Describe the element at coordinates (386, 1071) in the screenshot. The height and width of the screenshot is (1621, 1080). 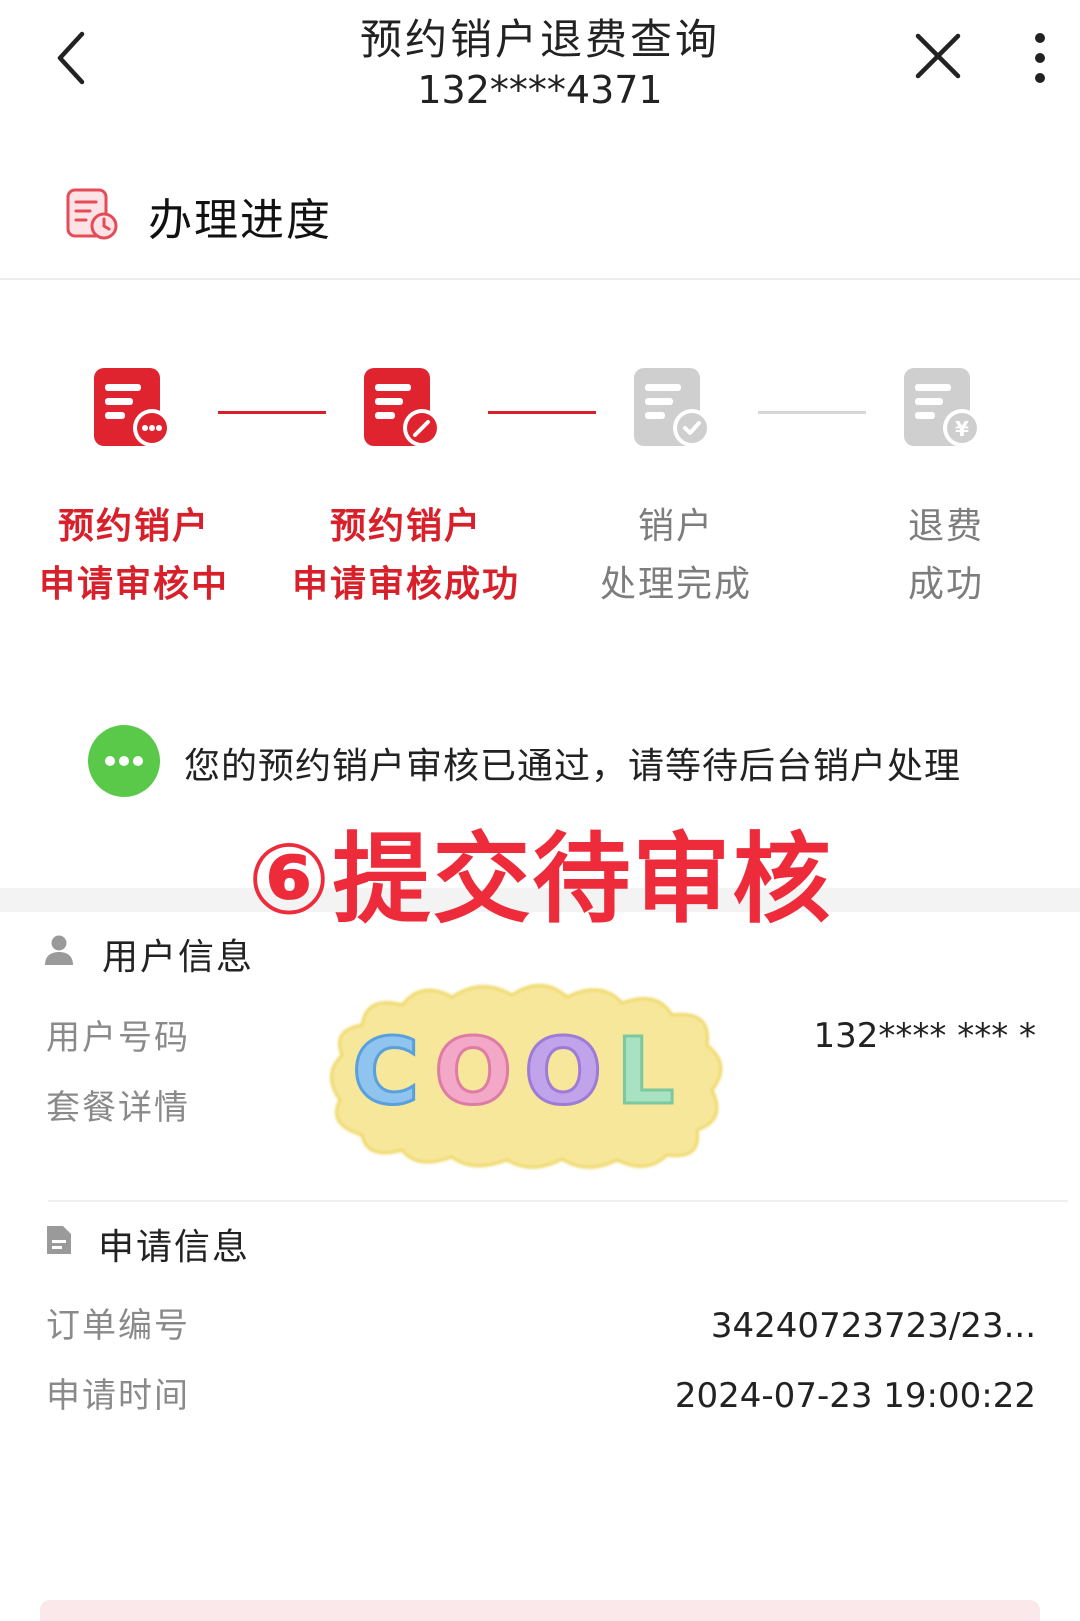
I see `sticker-letter-c: C` at that location.